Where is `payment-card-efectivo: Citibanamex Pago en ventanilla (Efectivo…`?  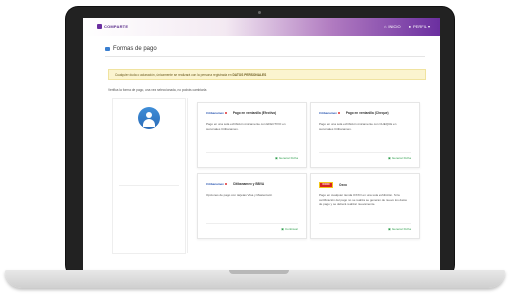 payment-card-efectivo: Citibanamex Pago en ventanilla (Efectivo… is located at coordinates (252, 135).